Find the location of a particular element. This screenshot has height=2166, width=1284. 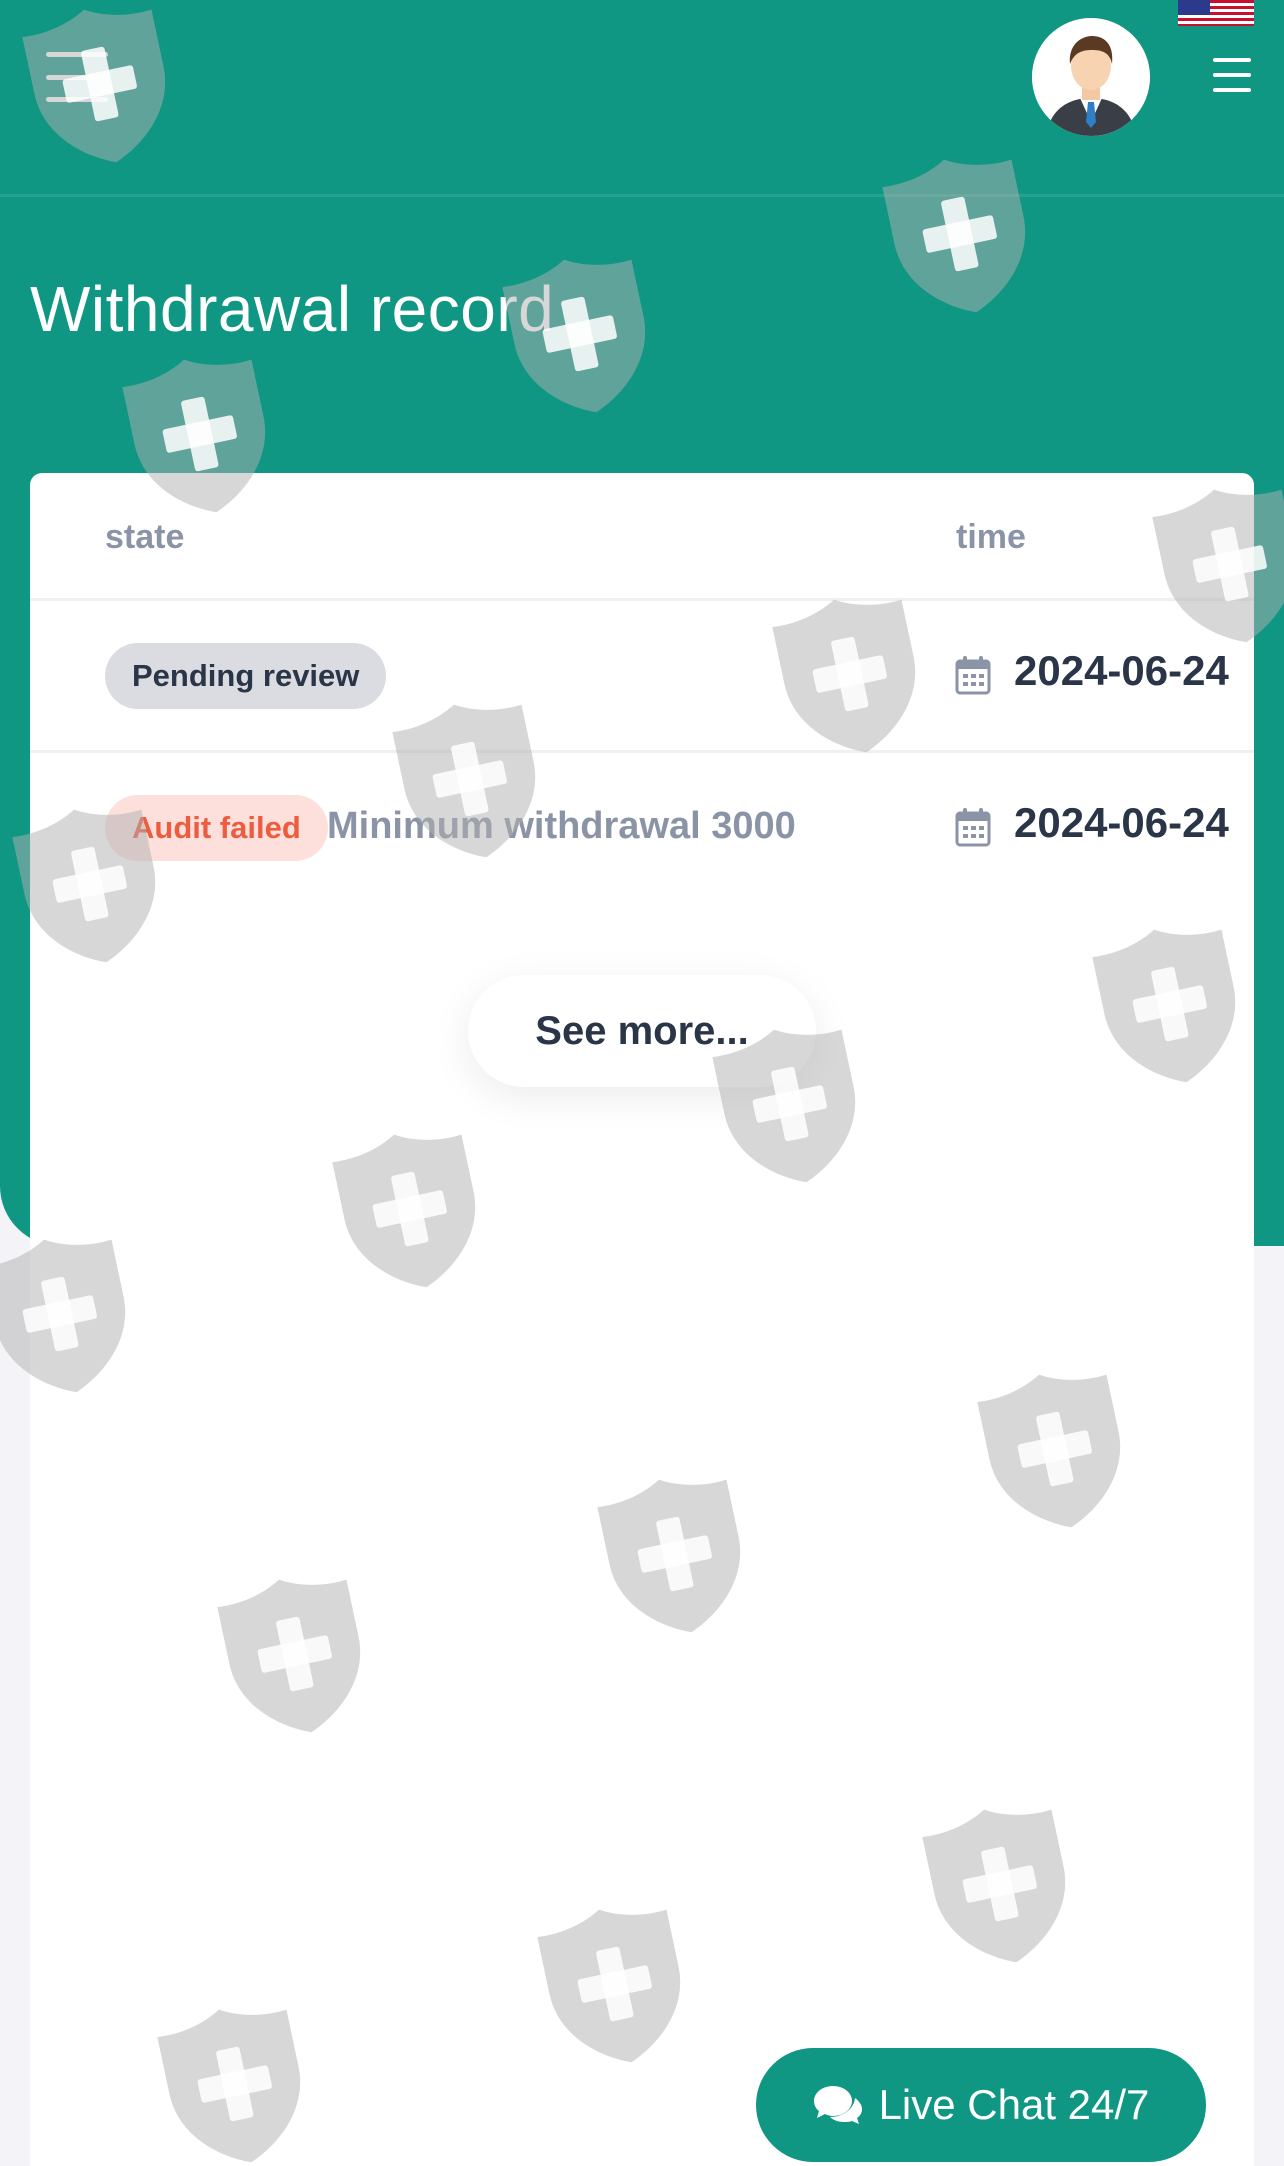

column-header-state: state is located at coordinates (145, 537).